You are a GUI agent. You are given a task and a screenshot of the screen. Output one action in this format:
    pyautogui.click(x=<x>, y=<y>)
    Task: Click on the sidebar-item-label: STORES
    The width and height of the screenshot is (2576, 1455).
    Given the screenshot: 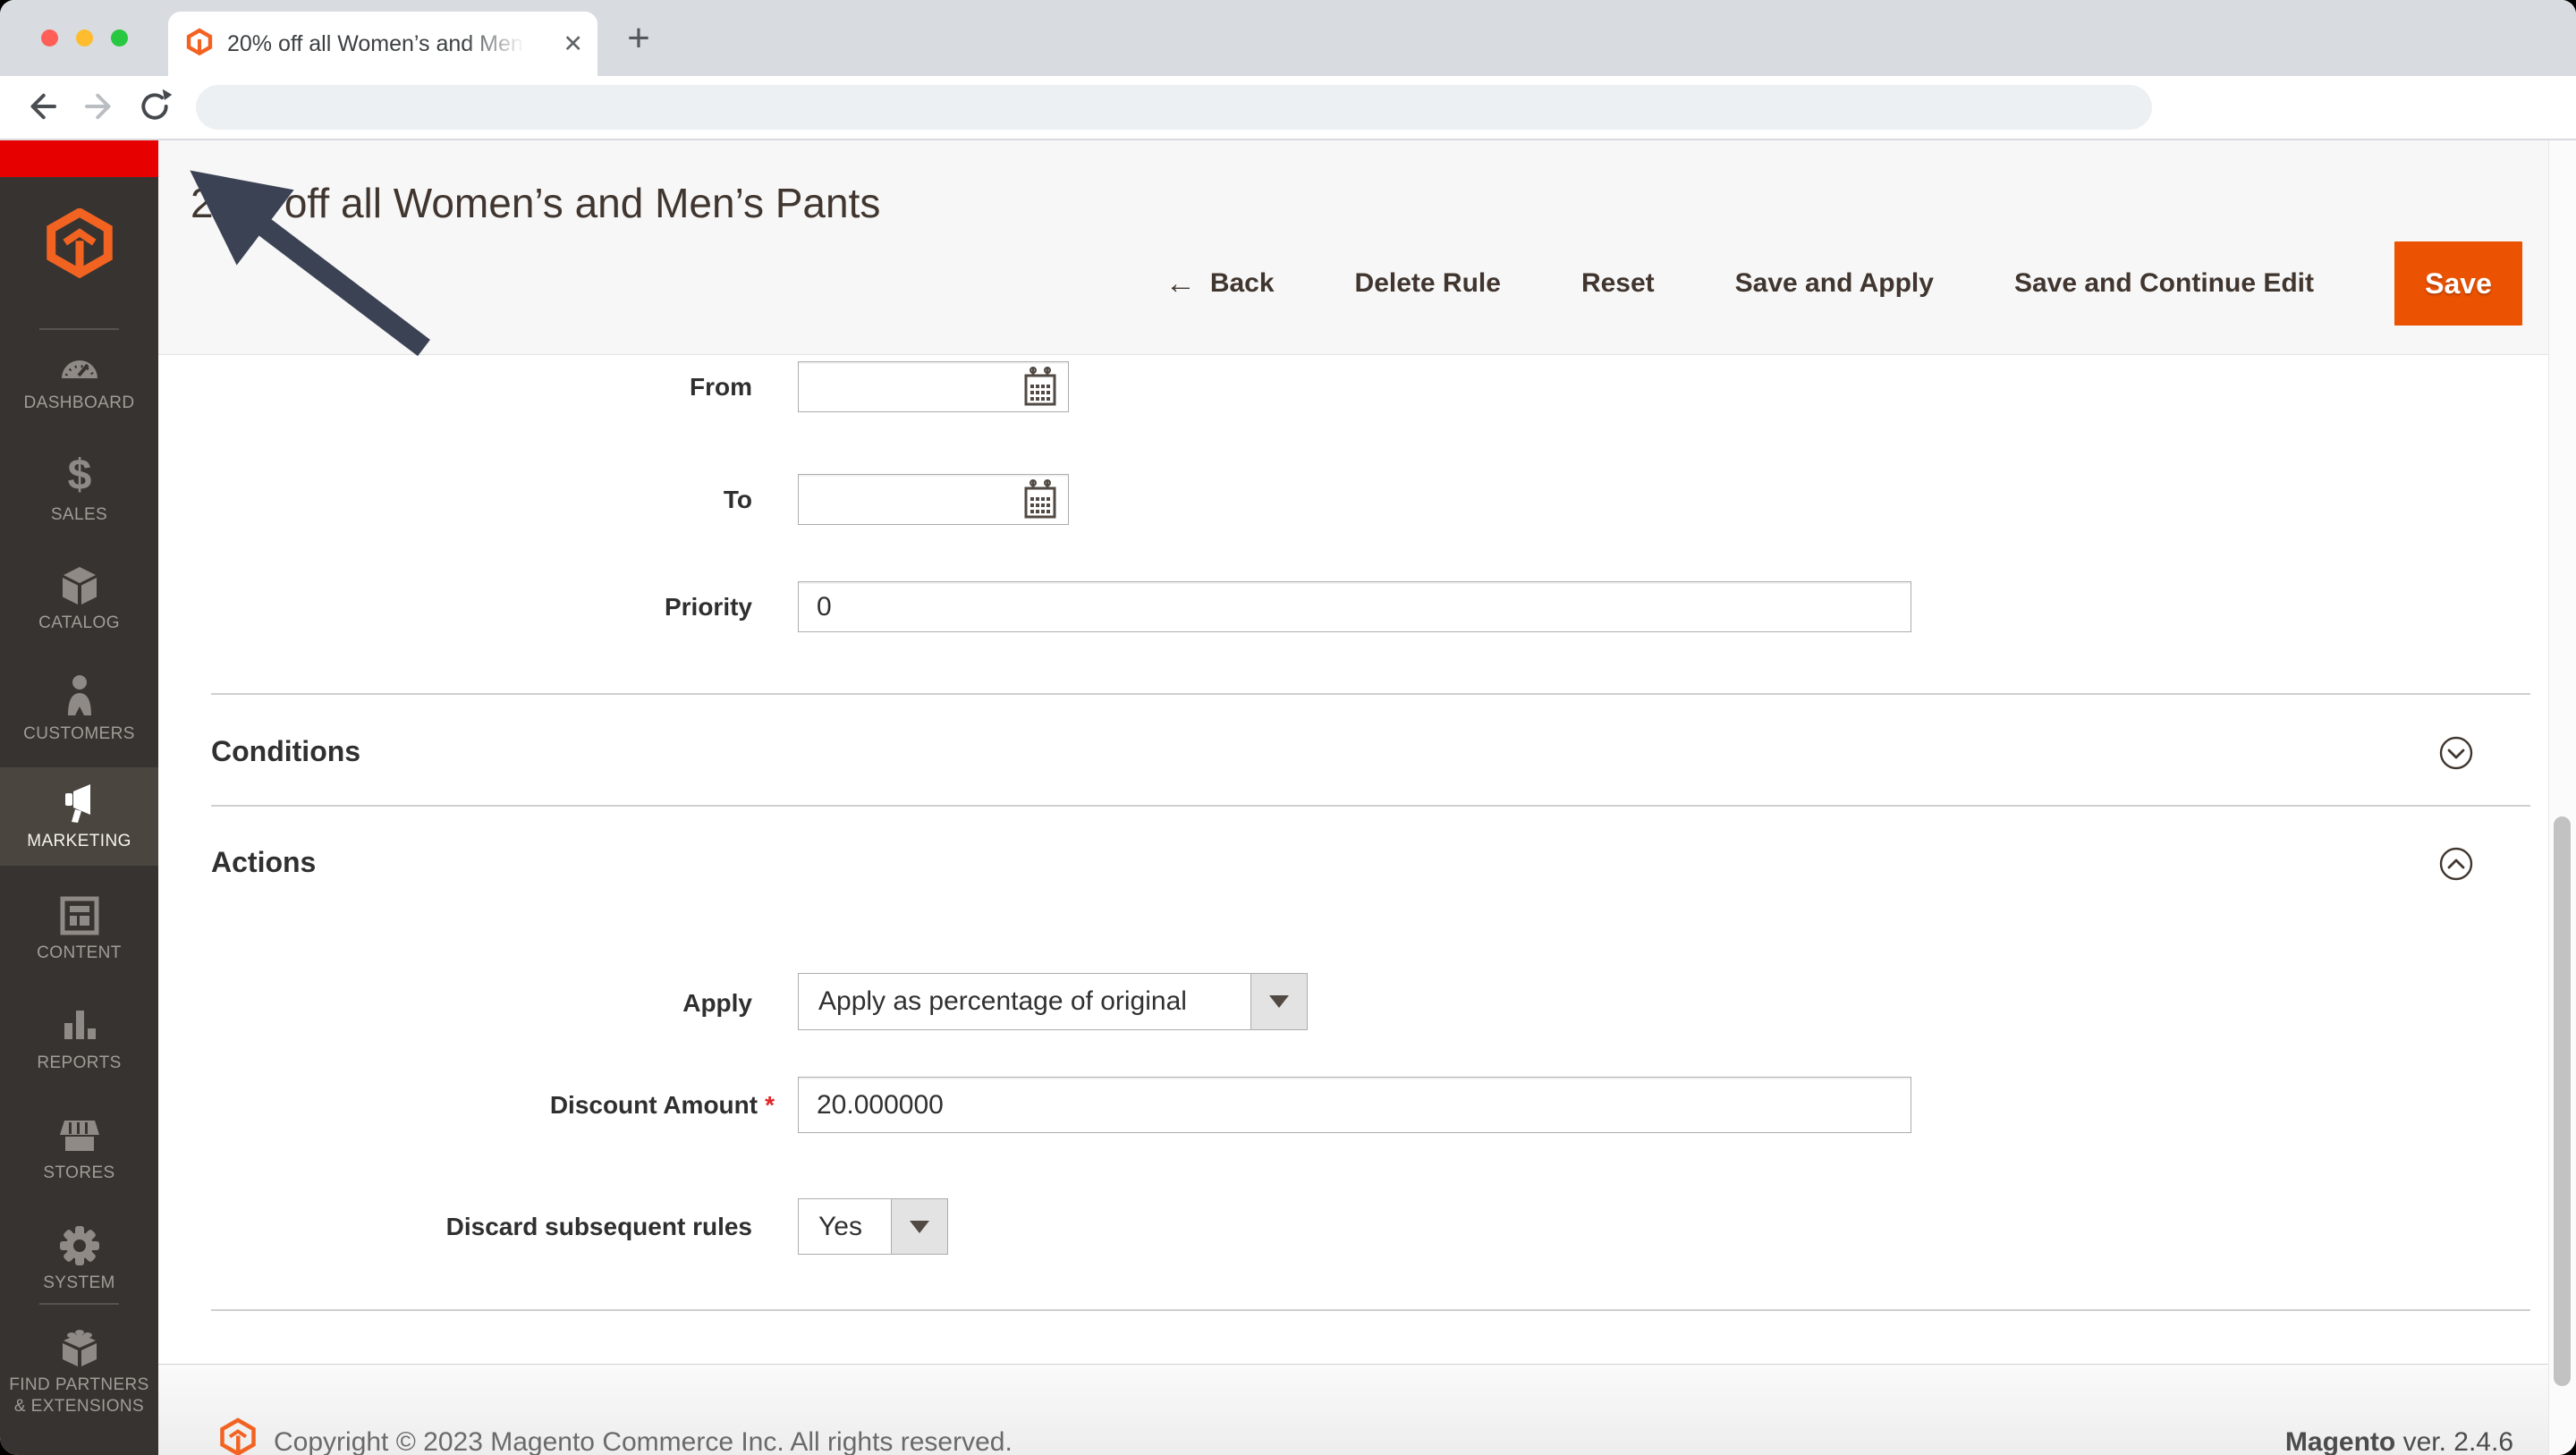 What is the action you would take?
    pyautogui.click(x=79, y=1172)
    